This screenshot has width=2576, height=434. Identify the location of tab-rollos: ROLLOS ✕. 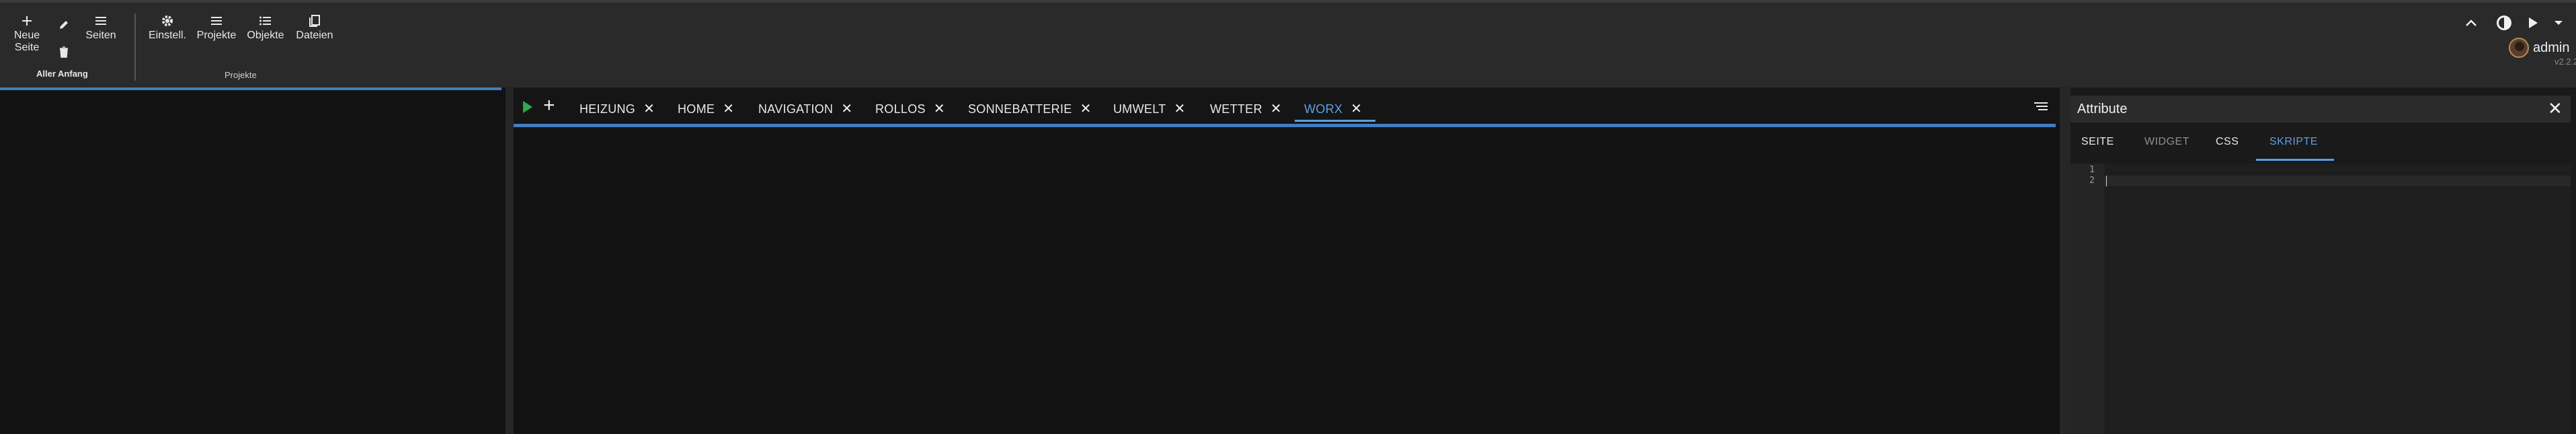
(910, 109).